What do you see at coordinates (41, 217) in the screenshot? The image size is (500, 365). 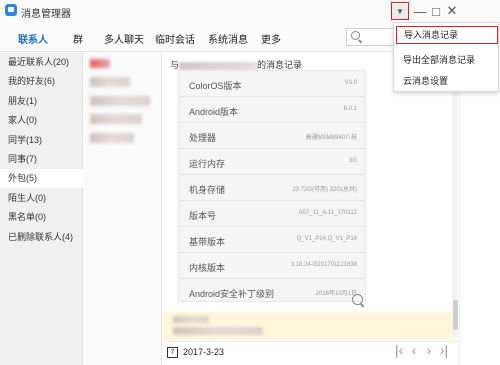 I see `sidebar-item-blacklist: 黑名单(0)` at bounding box center [41, 217].